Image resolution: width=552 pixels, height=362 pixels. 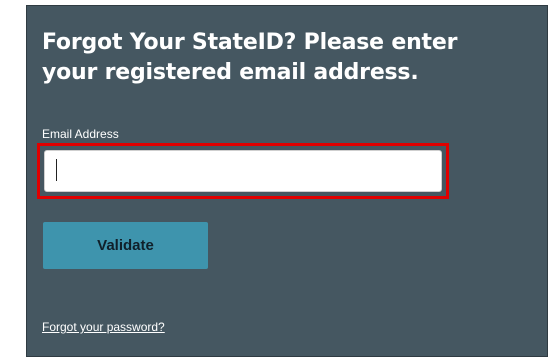 What do you see at coordinates (56, 170) in the screenshot?
I see `text-cursor` at bounding box center [56, 170].